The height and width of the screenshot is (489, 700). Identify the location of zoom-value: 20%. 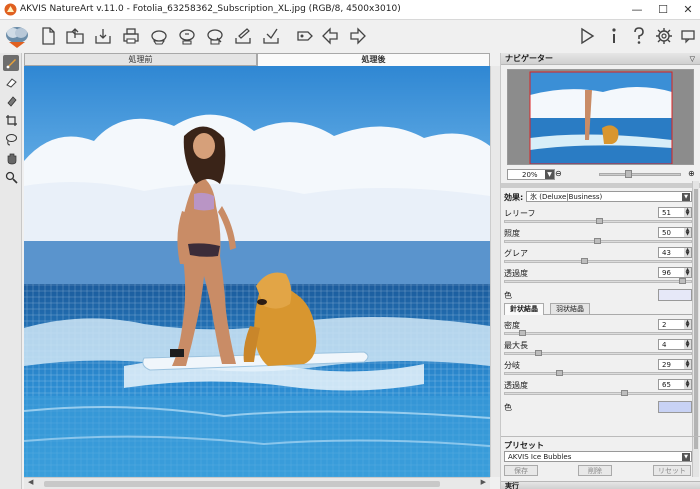
(530, 175).